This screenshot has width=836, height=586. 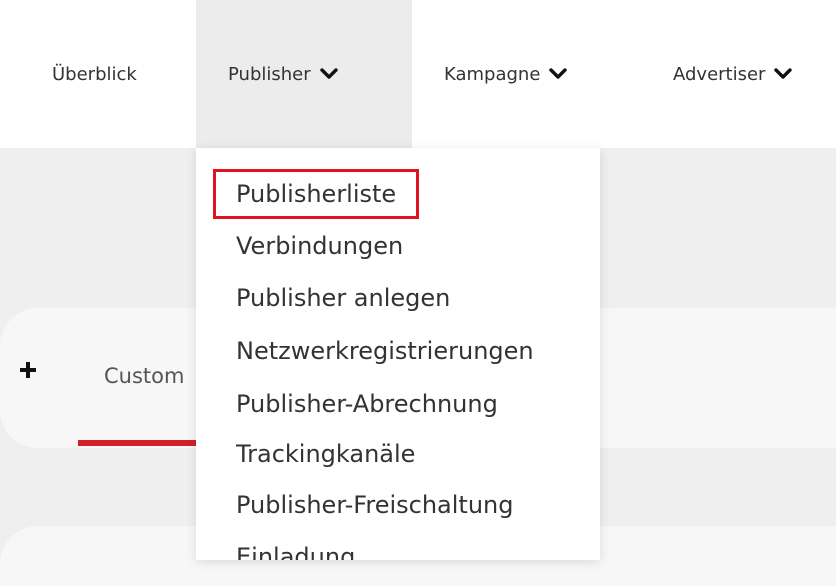 I want to click on menu-item-verbindungen: Verbindungen, so click(x=319, y=246).